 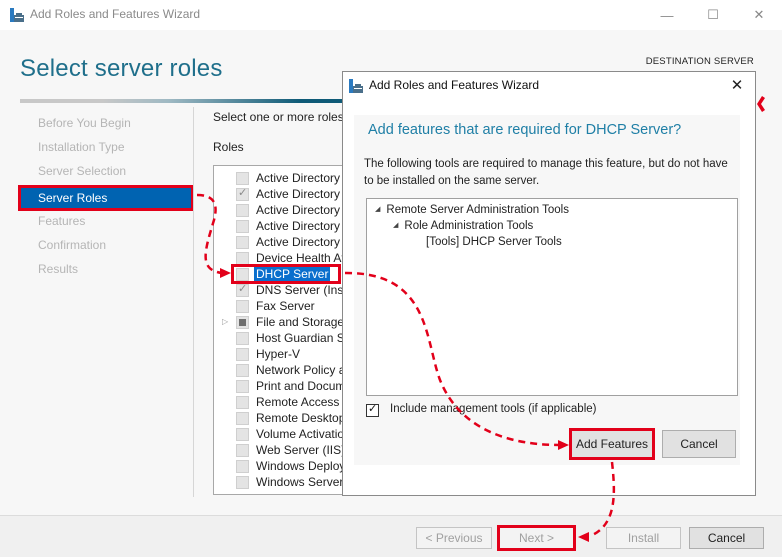 I want to click on page-title: Select server roles, so click(x=121, y=68).